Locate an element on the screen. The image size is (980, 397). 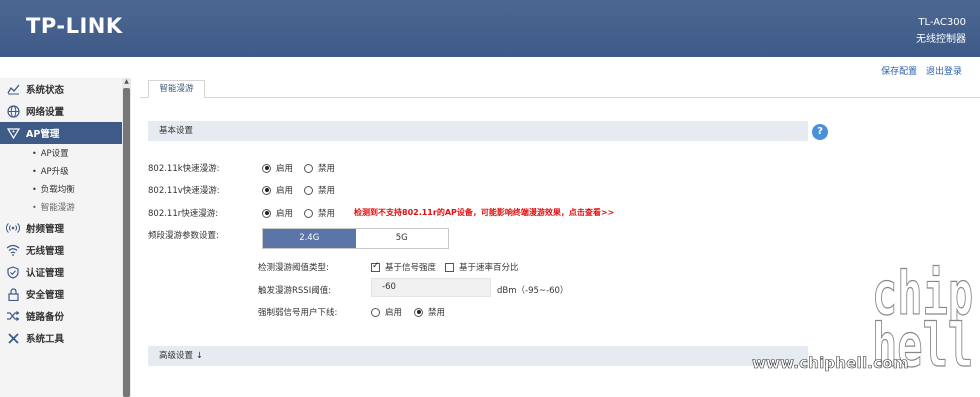
radio-force-disable: 禁用 is located at coordinates (429, 312).